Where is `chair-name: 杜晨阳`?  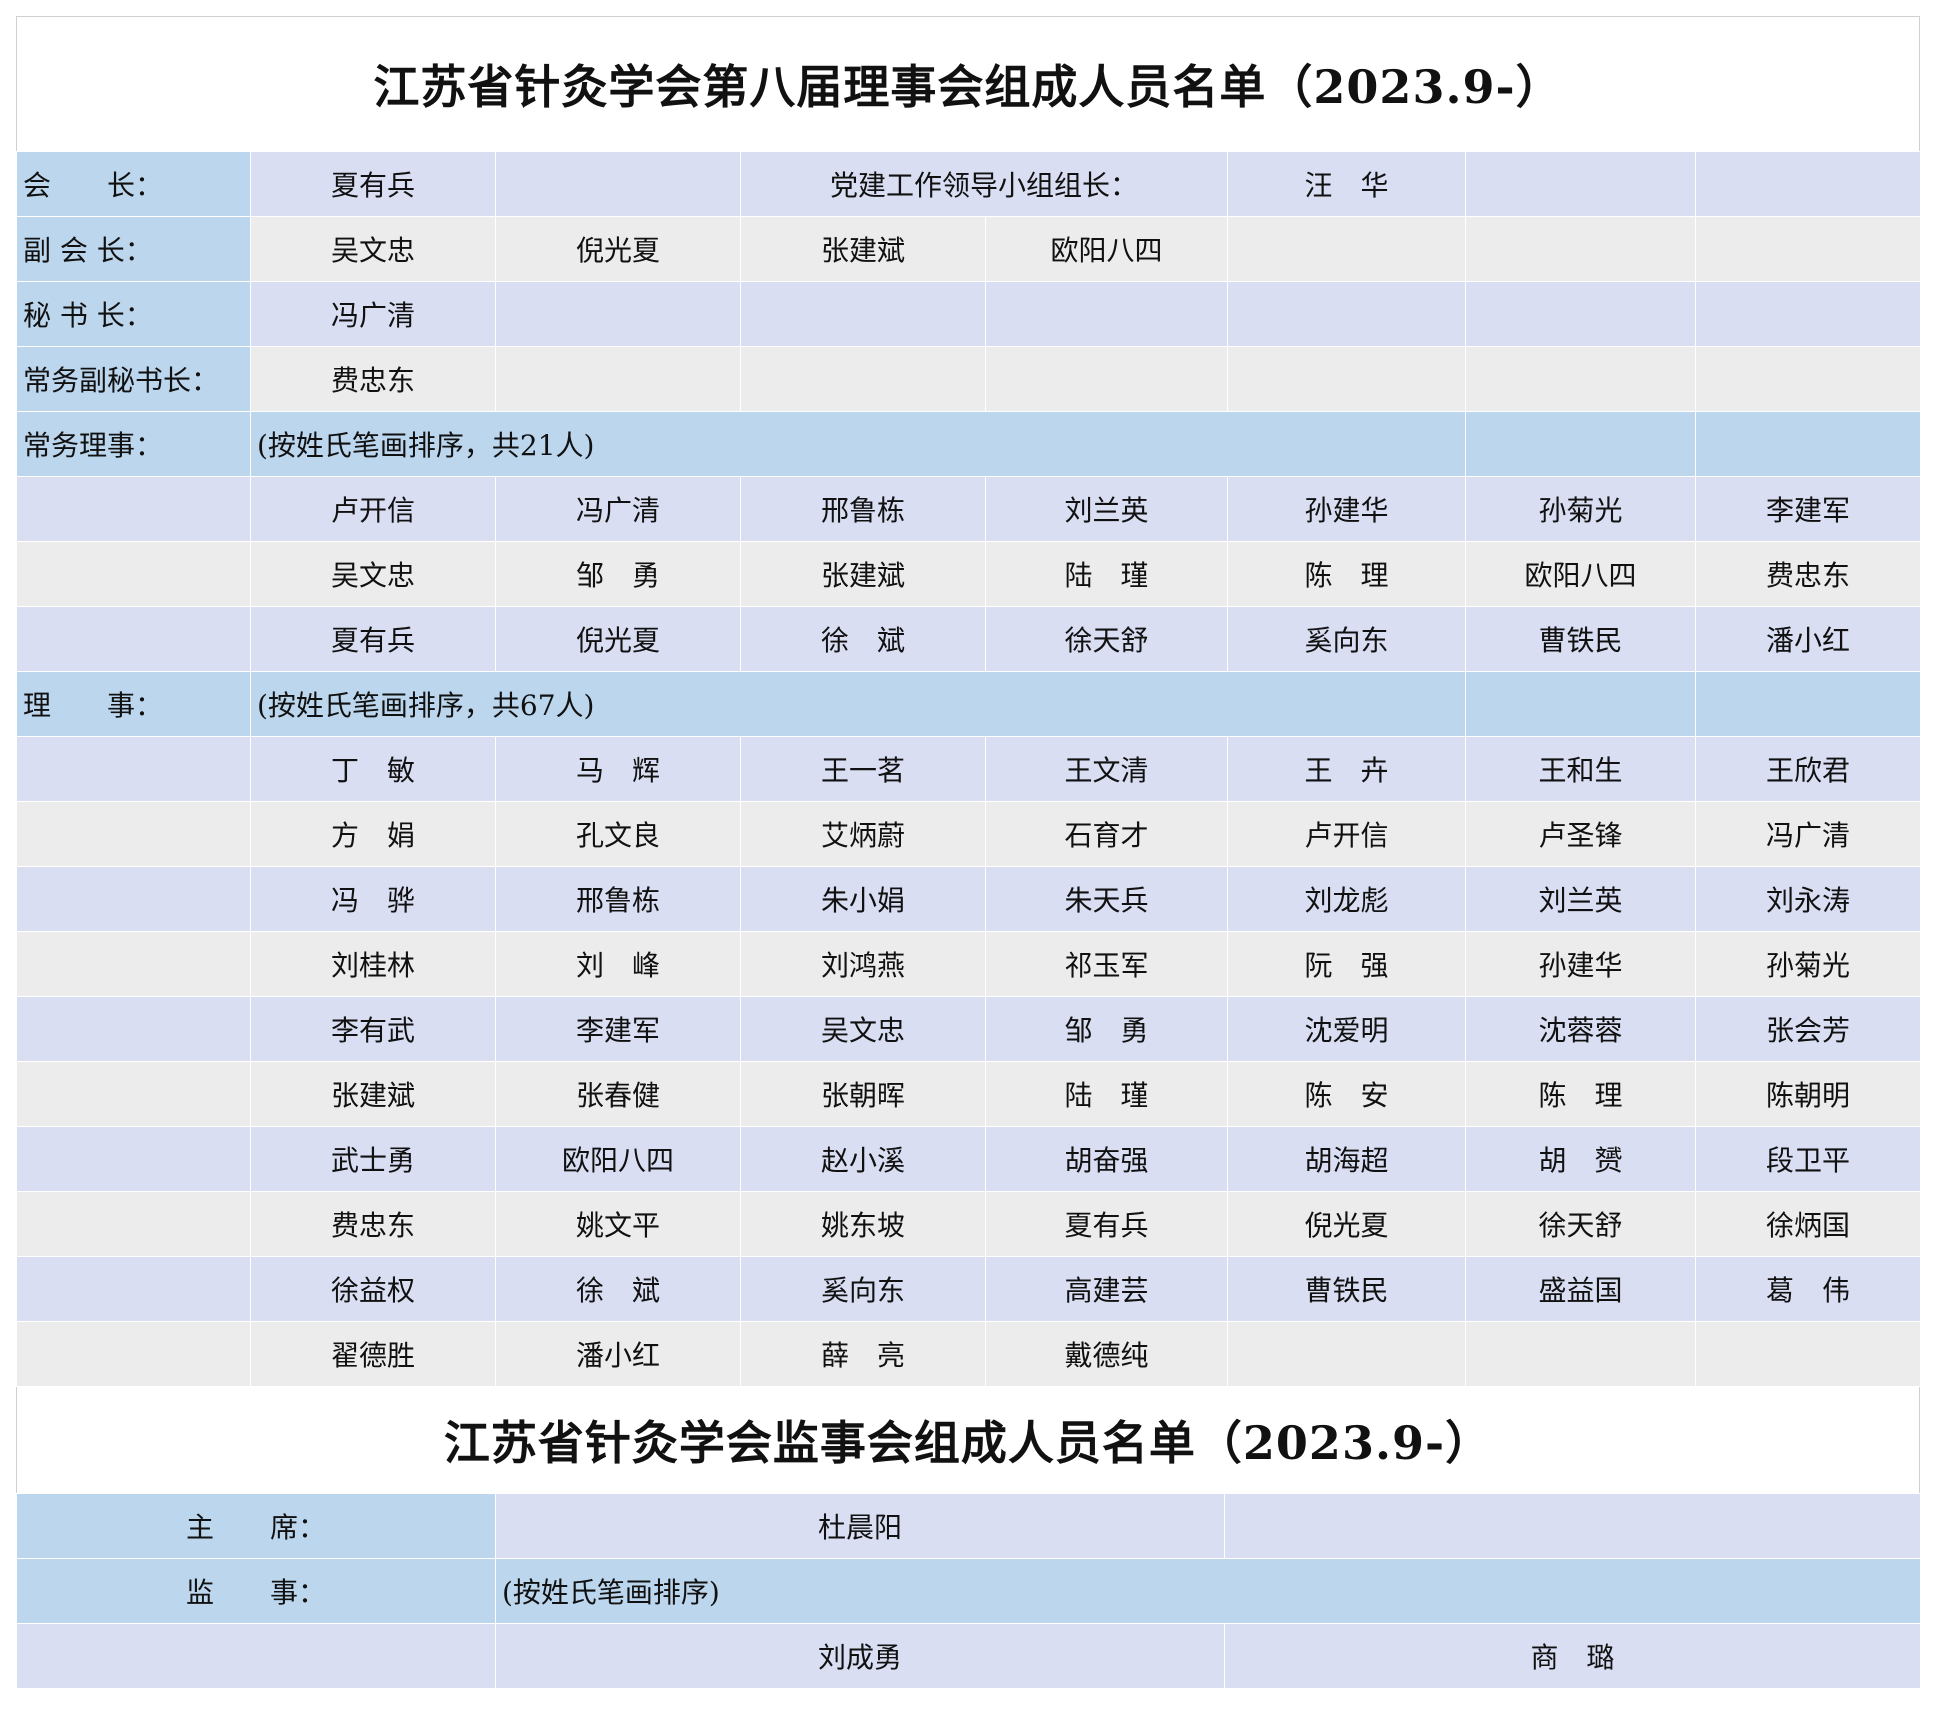
chair-name: 杜晨阳 is located at coordinates (860, 1526).